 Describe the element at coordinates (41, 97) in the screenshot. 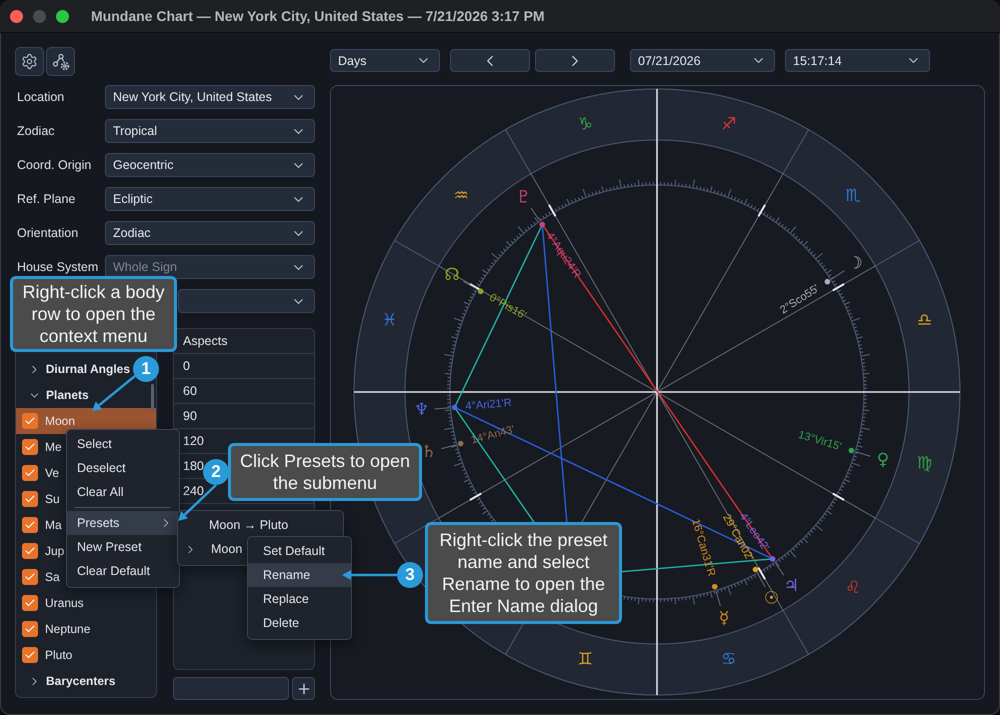

I see `field-label: Location` at that location.